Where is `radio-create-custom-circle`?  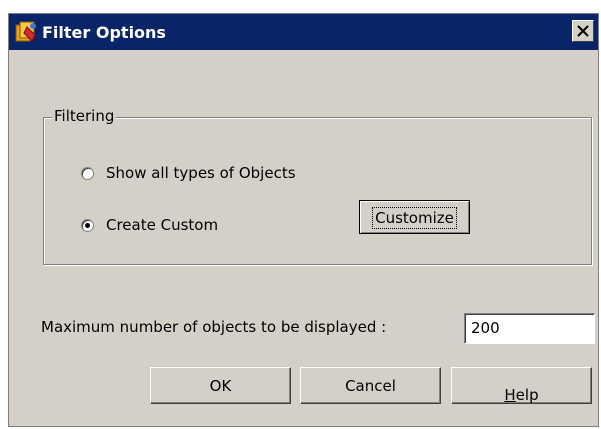
radio-create-custom-circle is located at coordinates (87, 225).